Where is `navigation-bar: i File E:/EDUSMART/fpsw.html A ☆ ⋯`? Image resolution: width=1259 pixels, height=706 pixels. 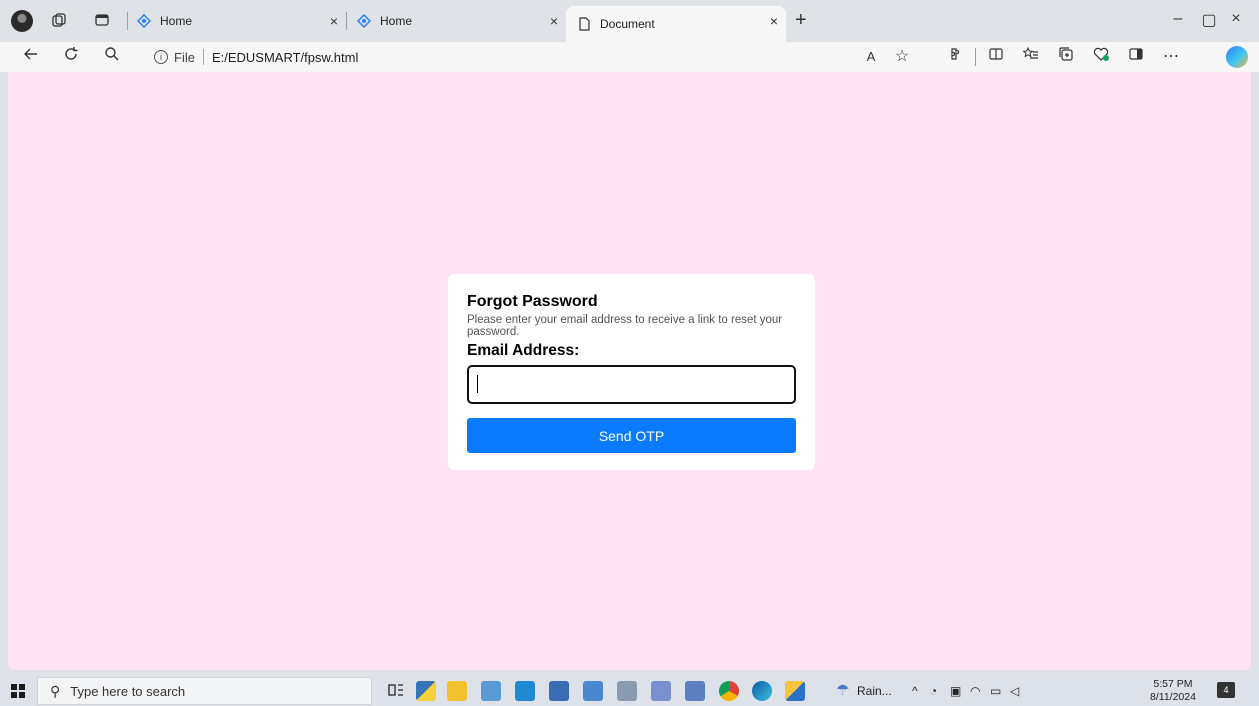
navigation-bar: i File E:/EDUSMART/fpsw.html A ☆ ⋯ is located at coordinates (629, 57).